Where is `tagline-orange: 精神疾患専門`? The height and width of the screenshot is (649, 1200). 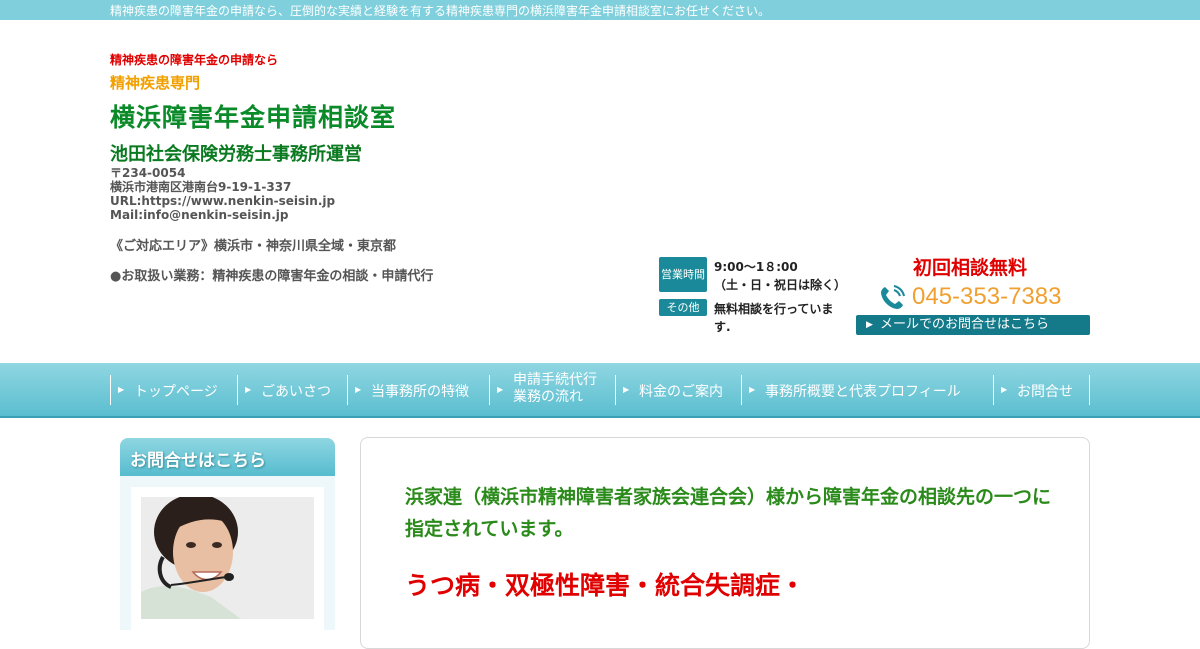
tagline-orange: 精神疾患専門 is located at coordinates (155, 83).